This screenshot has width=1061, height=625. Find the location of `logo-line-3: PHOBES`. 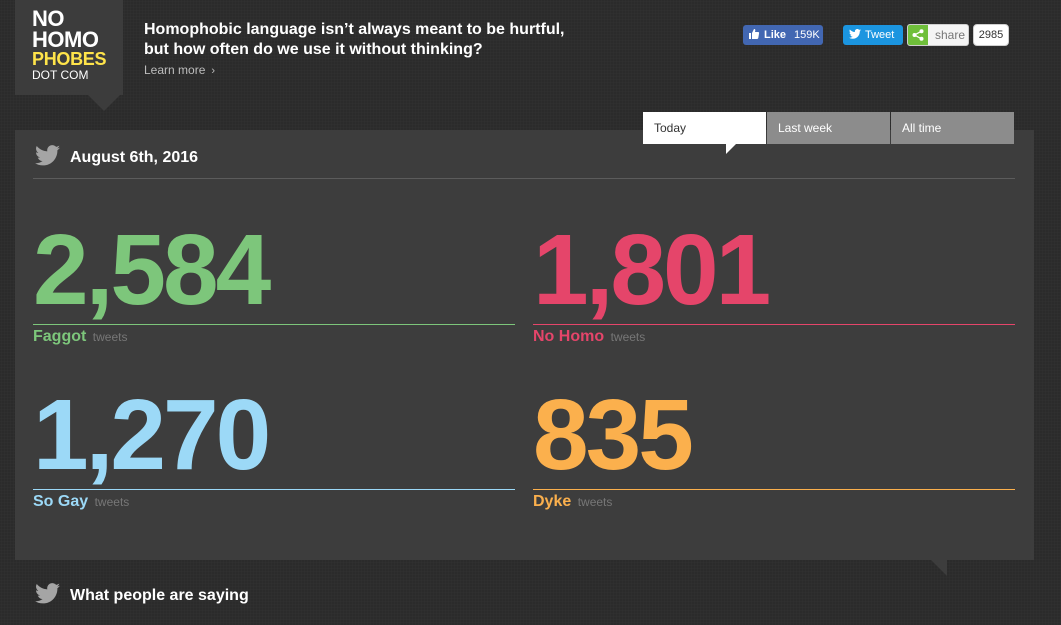

logo-line-3: PHOBES is located at coordinates (69, 58).